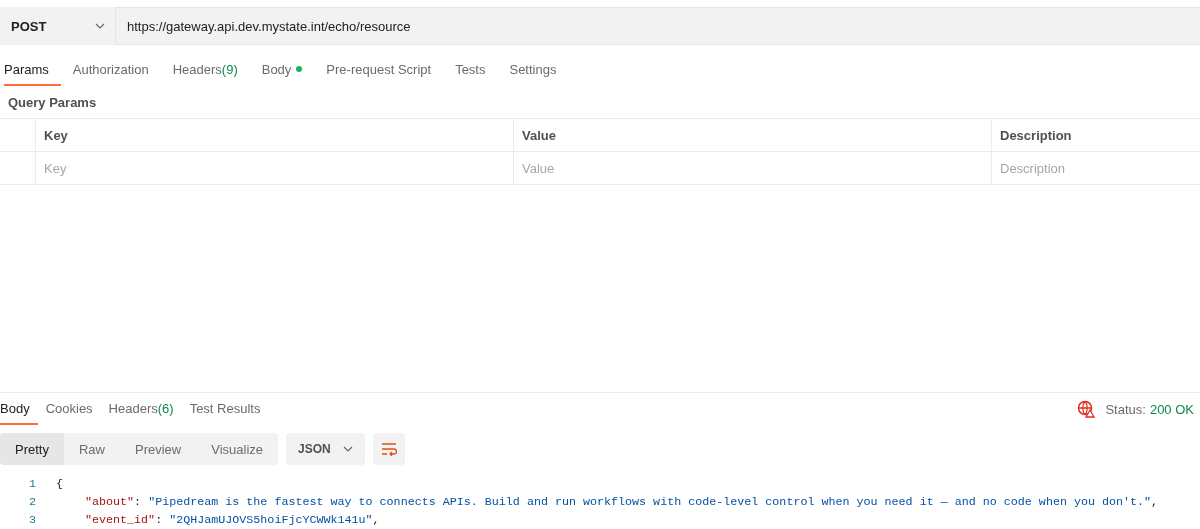  Describe the element at coordinates (753, 168) in the screenshot. I see `param-input-field: Value` at that location.